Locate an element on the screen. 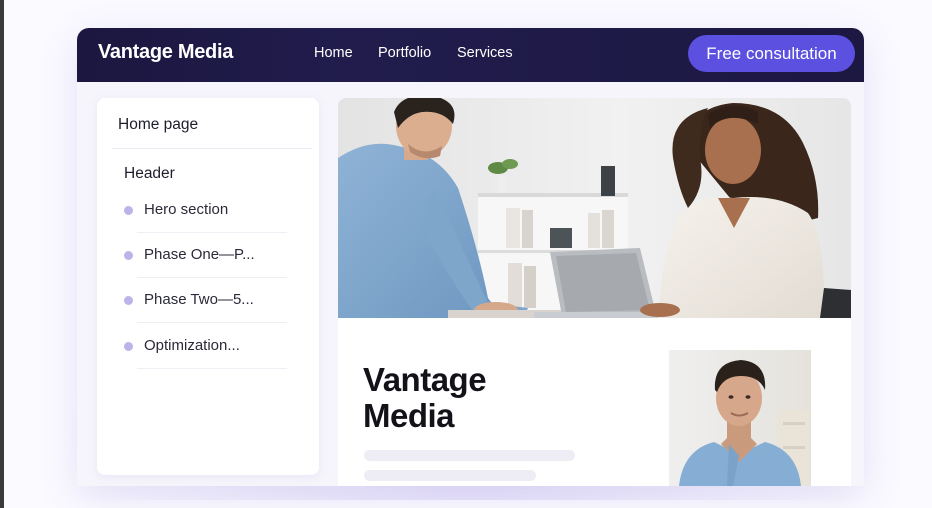 The image size is (932, 508). brand-logo: Vantage Media is located at coordinates (165, 52).